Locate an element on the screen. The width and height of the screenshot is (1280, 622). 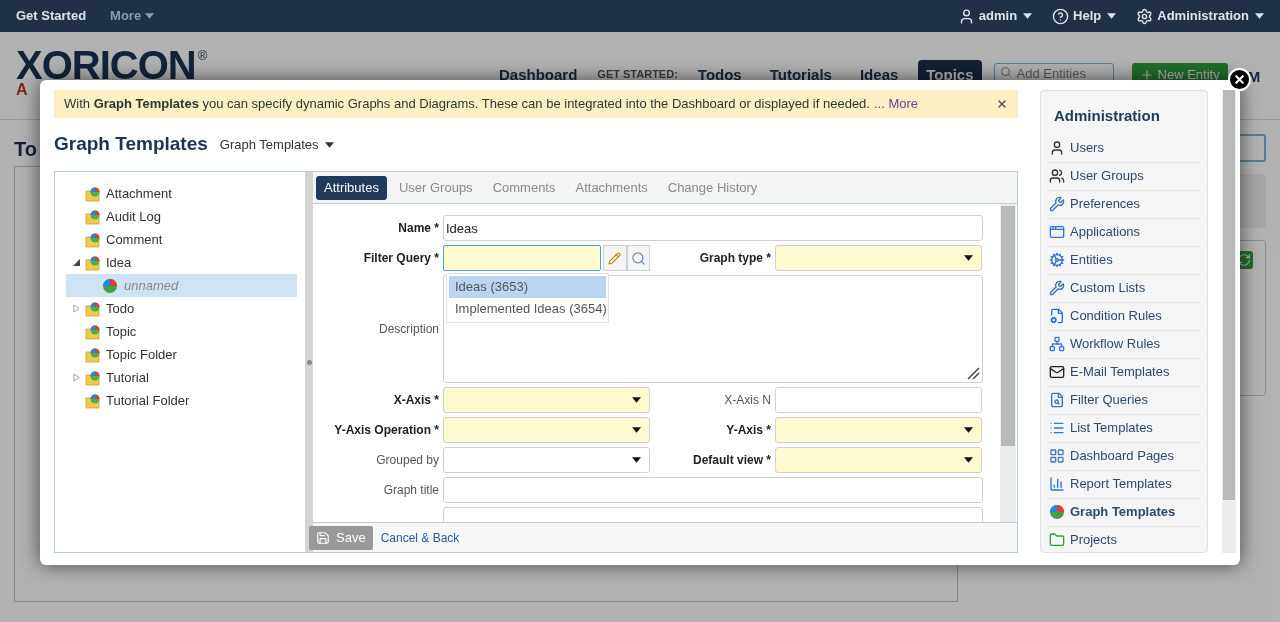
tree-item: Attachment is located at coordinates (178, 193).